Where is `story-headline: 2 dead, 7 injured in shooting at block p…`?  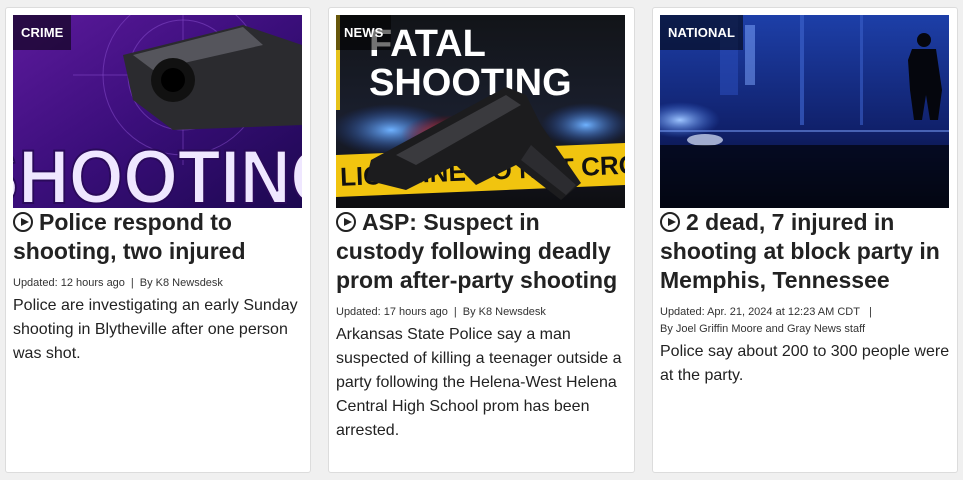
story-headline: 2 dead, 7 injured in shooting at block p… is located at coordinates (806, 251).